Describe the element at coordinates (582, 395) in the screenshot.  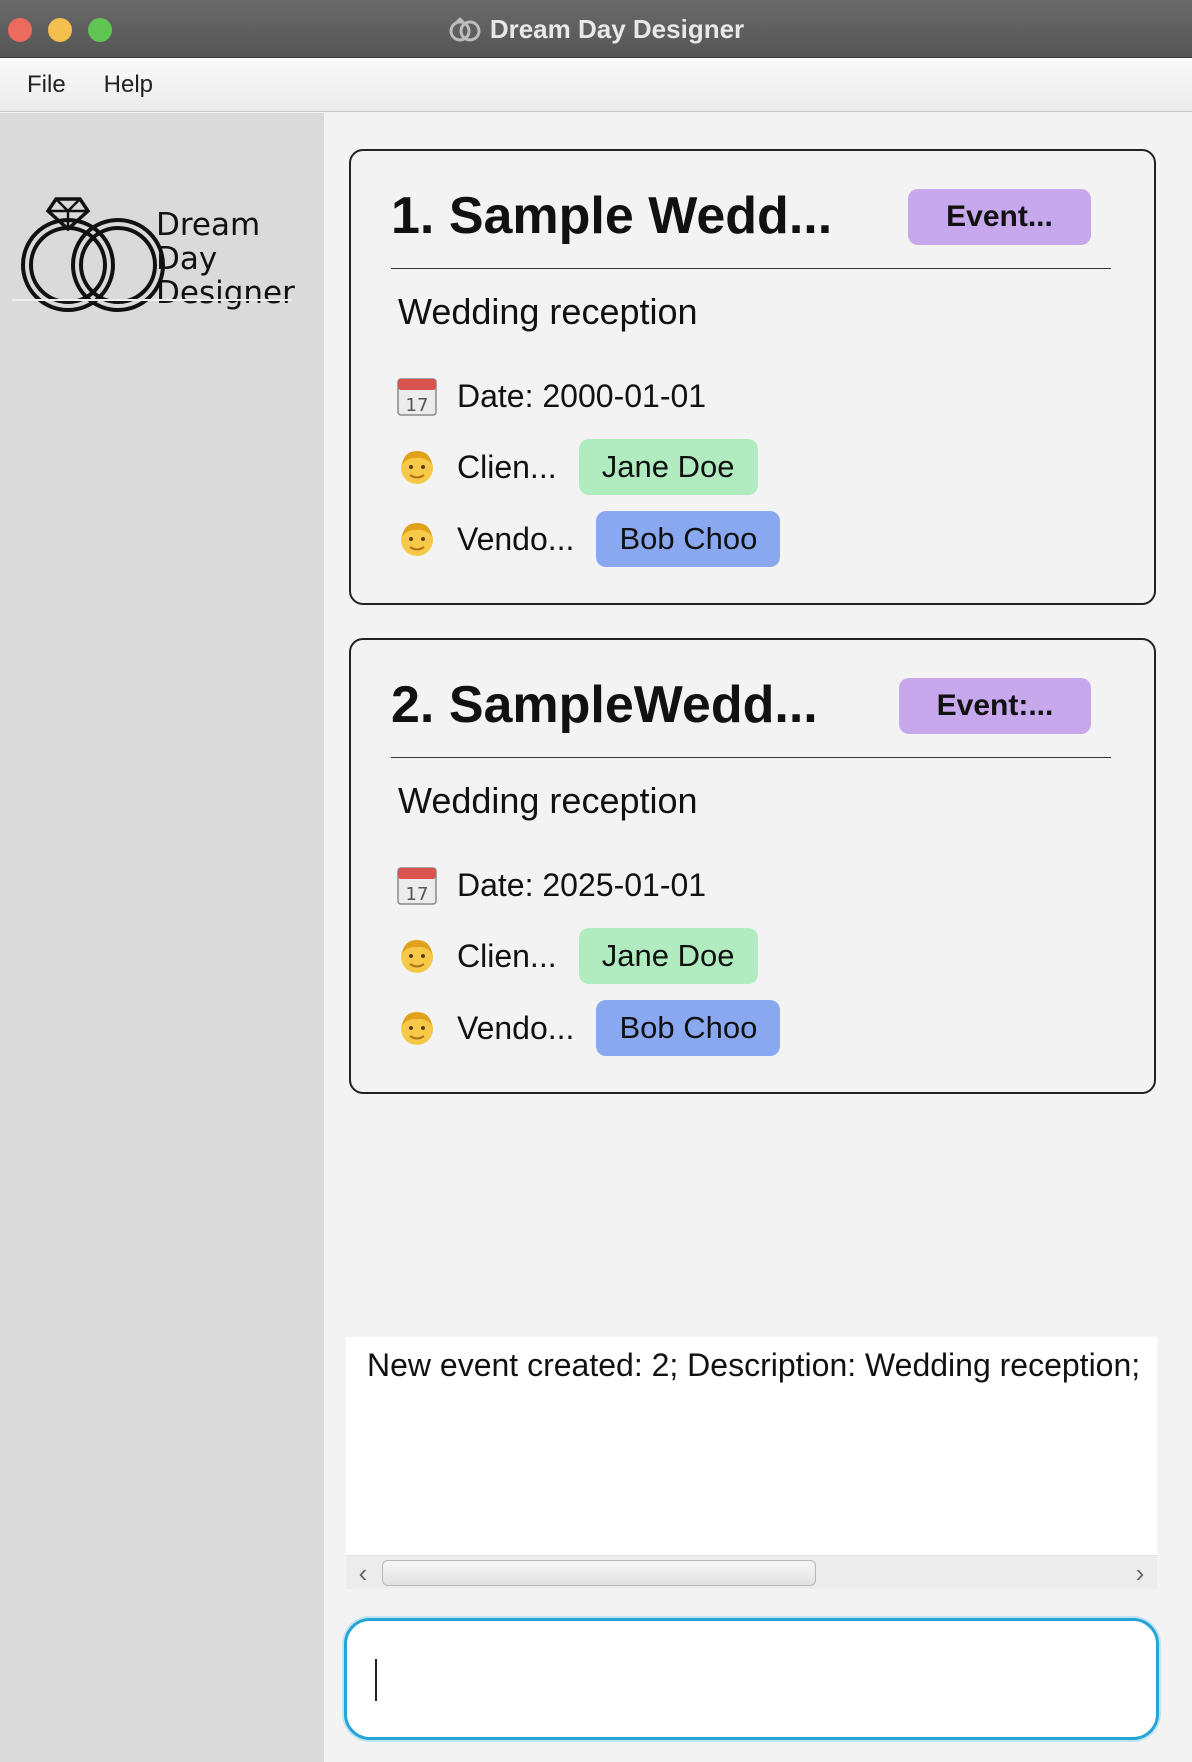
I see `event-date: Date: 2000-01-01` at that location.